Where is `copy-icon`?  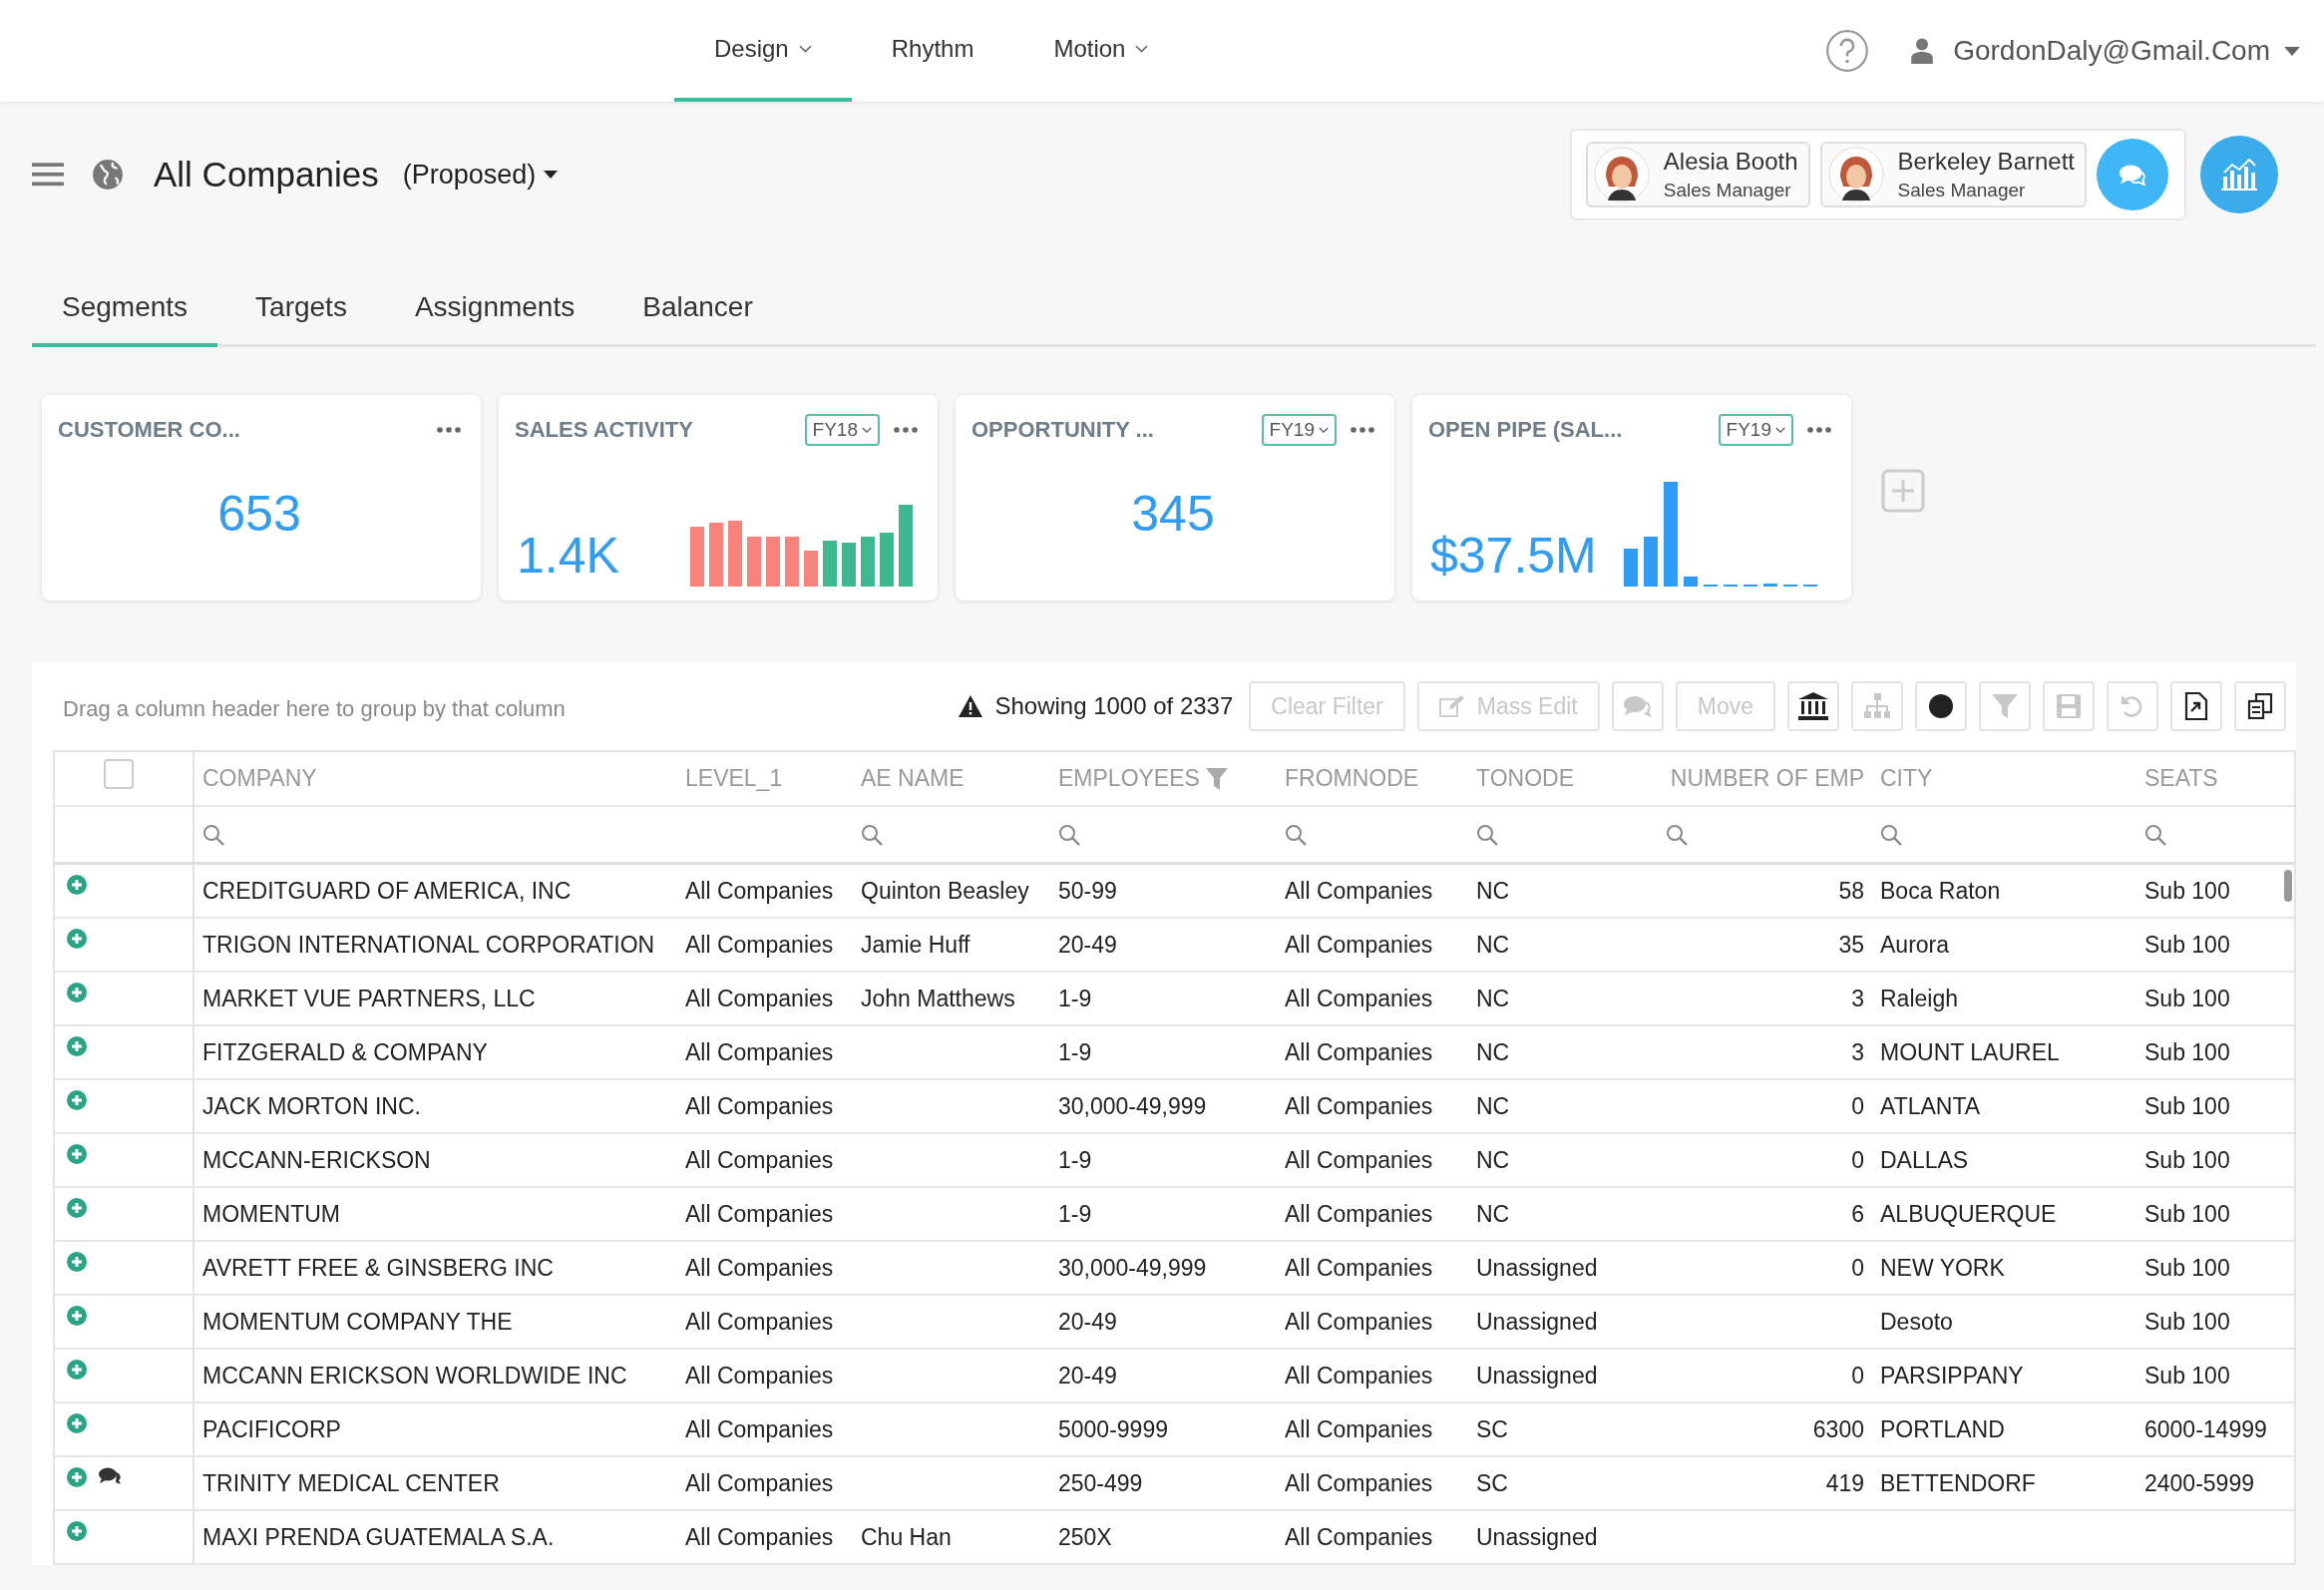 copy-icon is located at coordinates (2260, 706).